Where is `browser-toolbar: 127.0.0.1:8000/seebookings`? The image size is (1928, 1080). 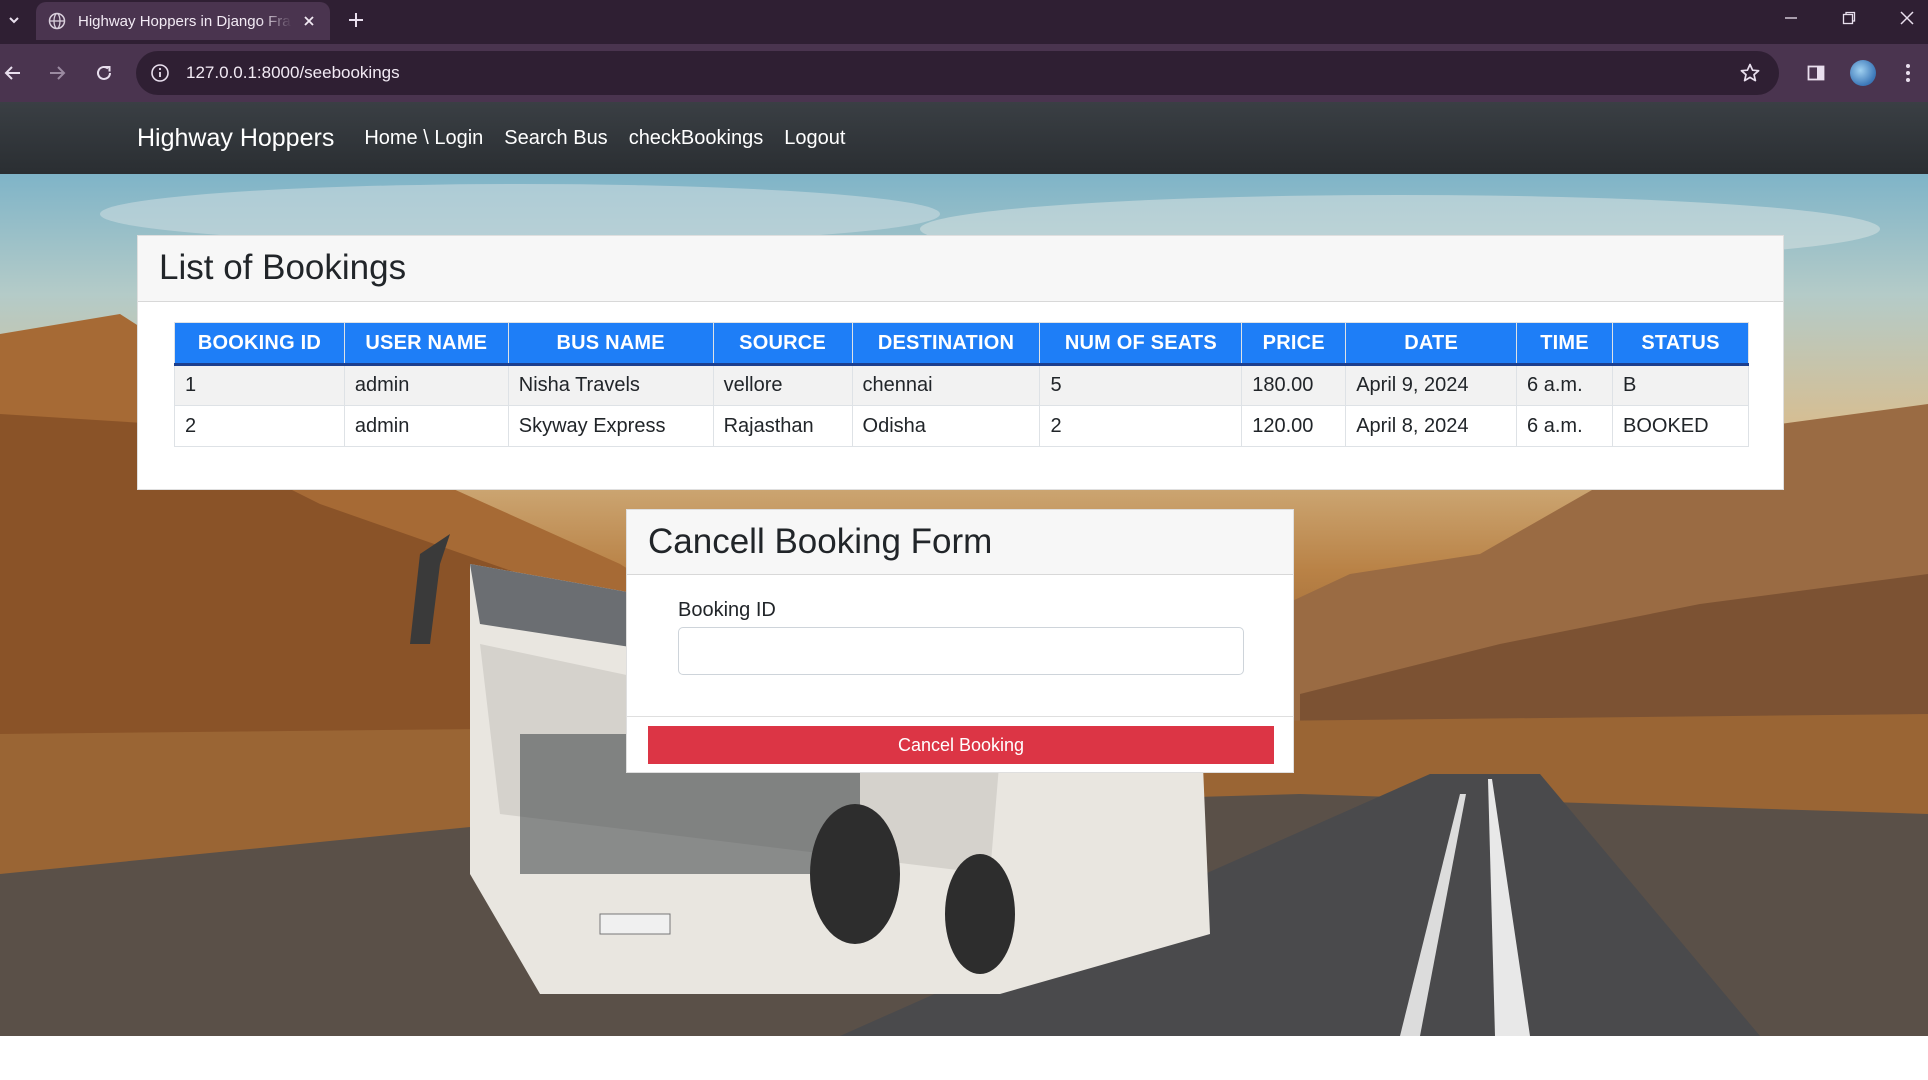 browser-toolbar: 127.0.0.1:8000/seebookings is located at coordinates (964, 73).